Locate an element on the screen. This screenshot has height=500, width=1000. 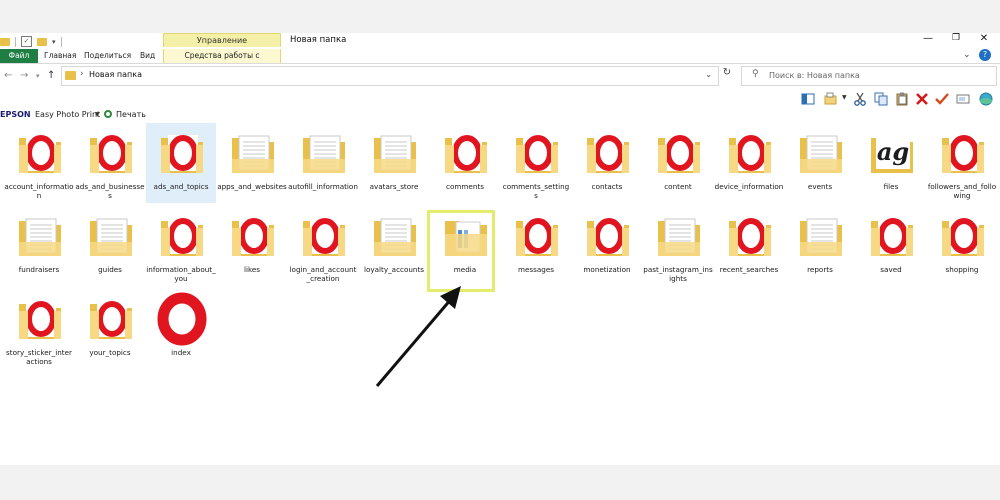
close-icon: ✕ is located at coordinates (984, 38).